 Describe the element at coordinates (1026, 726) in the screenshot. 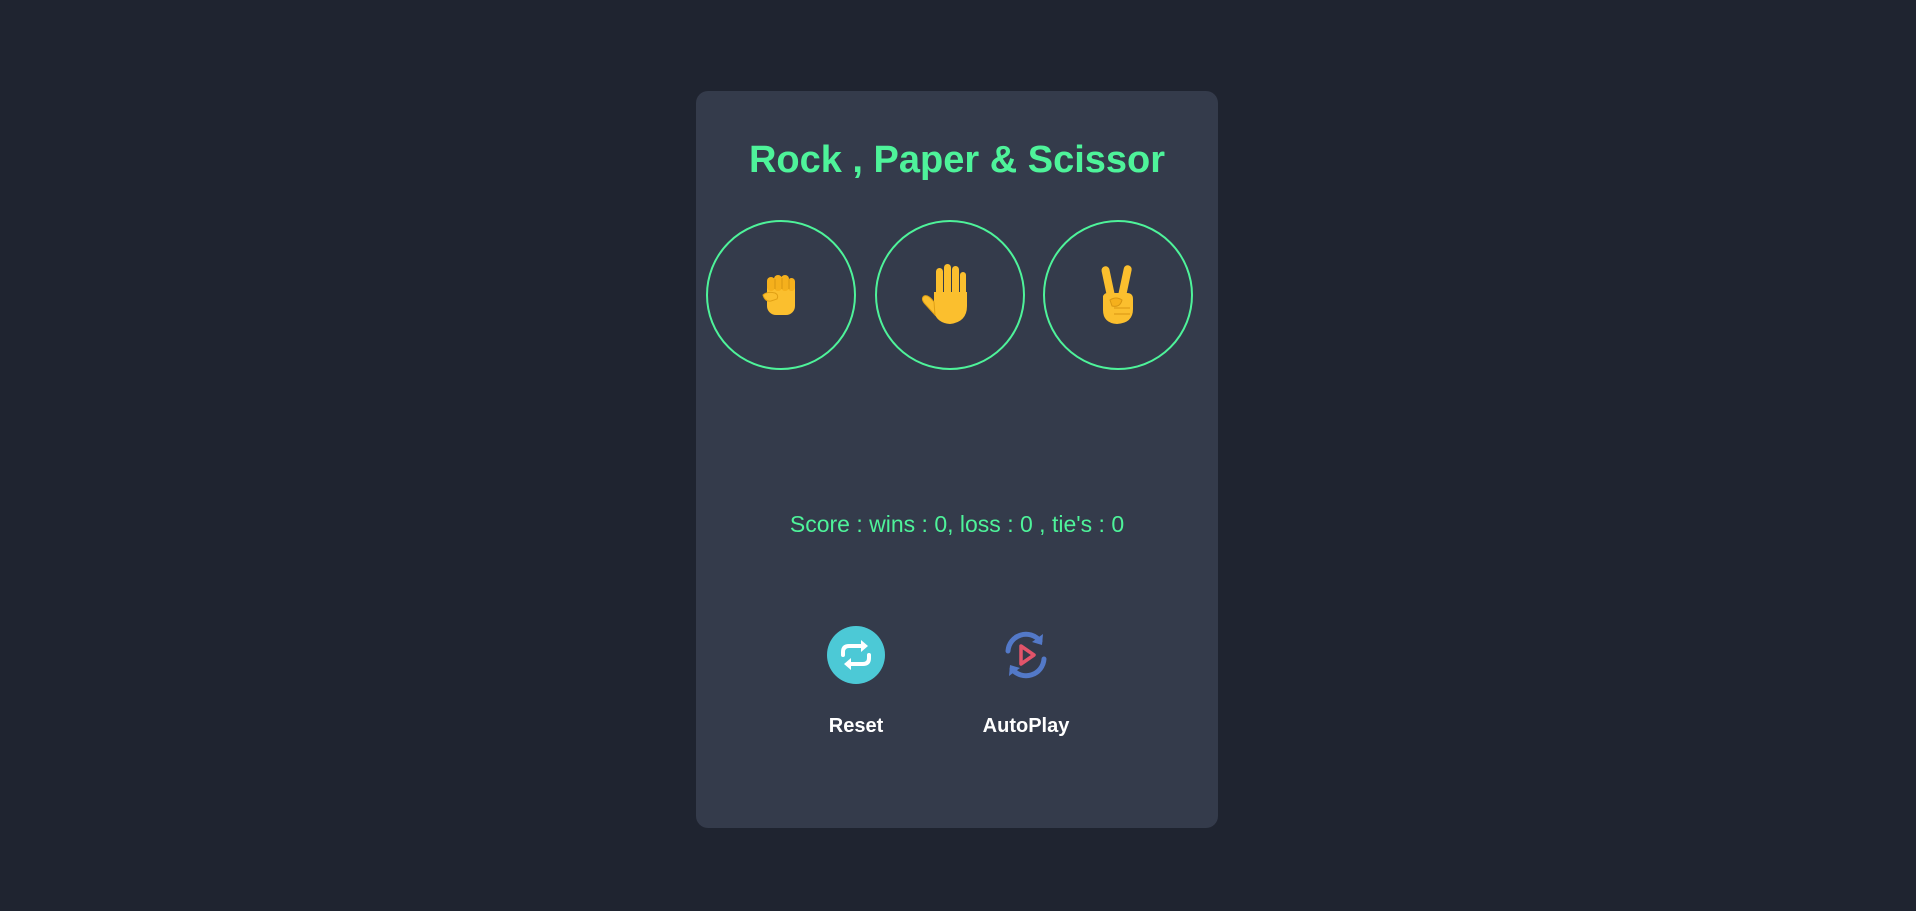

I see `autoplay-label: AutoPlay` at that location.